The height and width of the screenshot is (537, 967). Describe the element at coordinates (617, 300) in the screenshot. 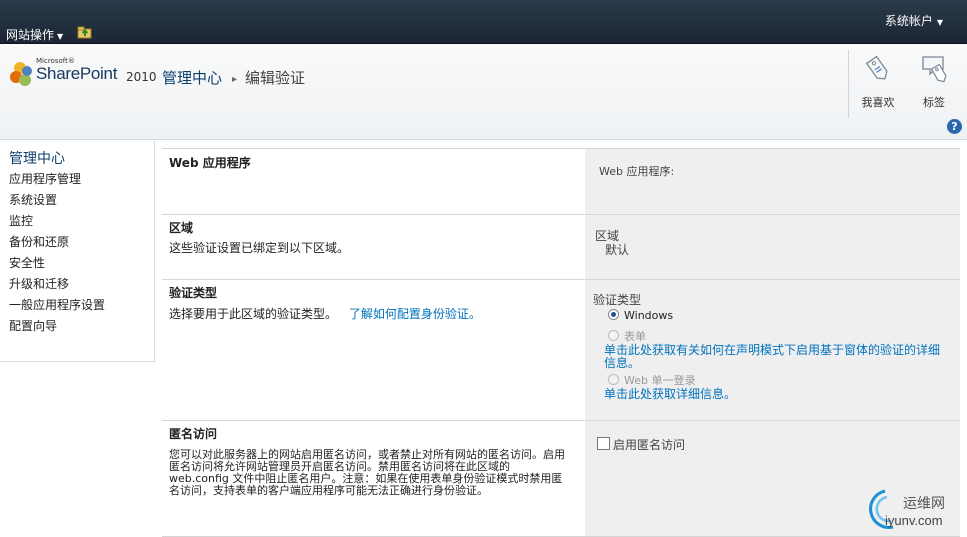

I see `auth-type-label: 验证类型` at that location.